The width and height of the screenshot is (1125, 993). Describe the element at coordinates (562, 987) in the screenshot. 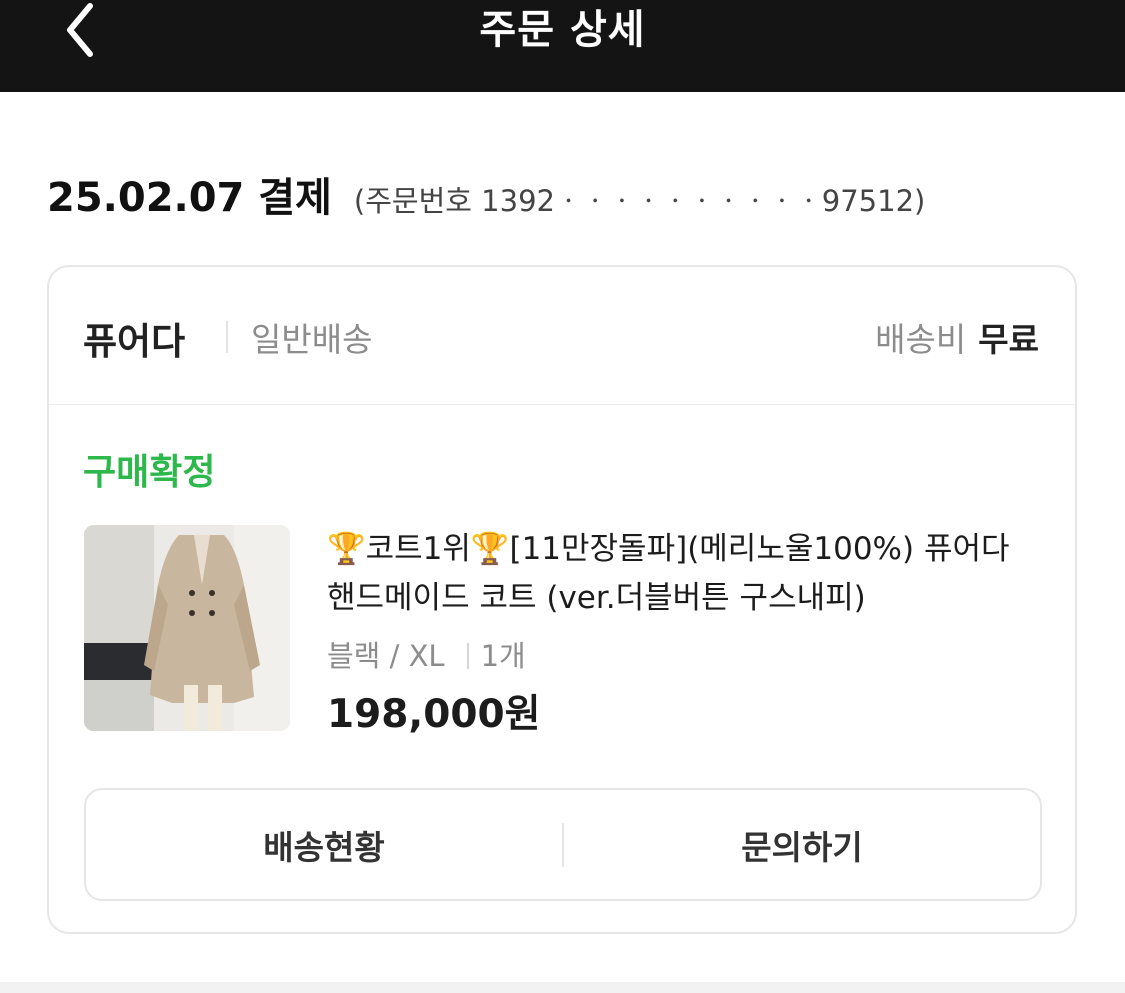

I see `section-separator` at that location.